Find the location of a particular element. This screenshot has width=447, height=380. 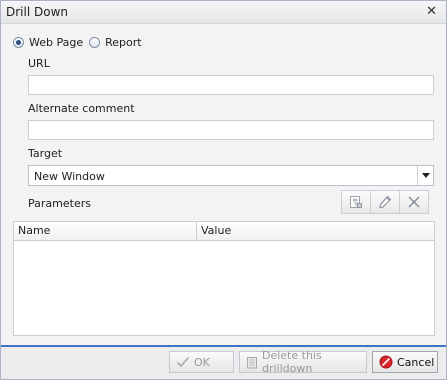

delete-drilldown-button: Delete this drilldown is located at coordinates (303, 362).